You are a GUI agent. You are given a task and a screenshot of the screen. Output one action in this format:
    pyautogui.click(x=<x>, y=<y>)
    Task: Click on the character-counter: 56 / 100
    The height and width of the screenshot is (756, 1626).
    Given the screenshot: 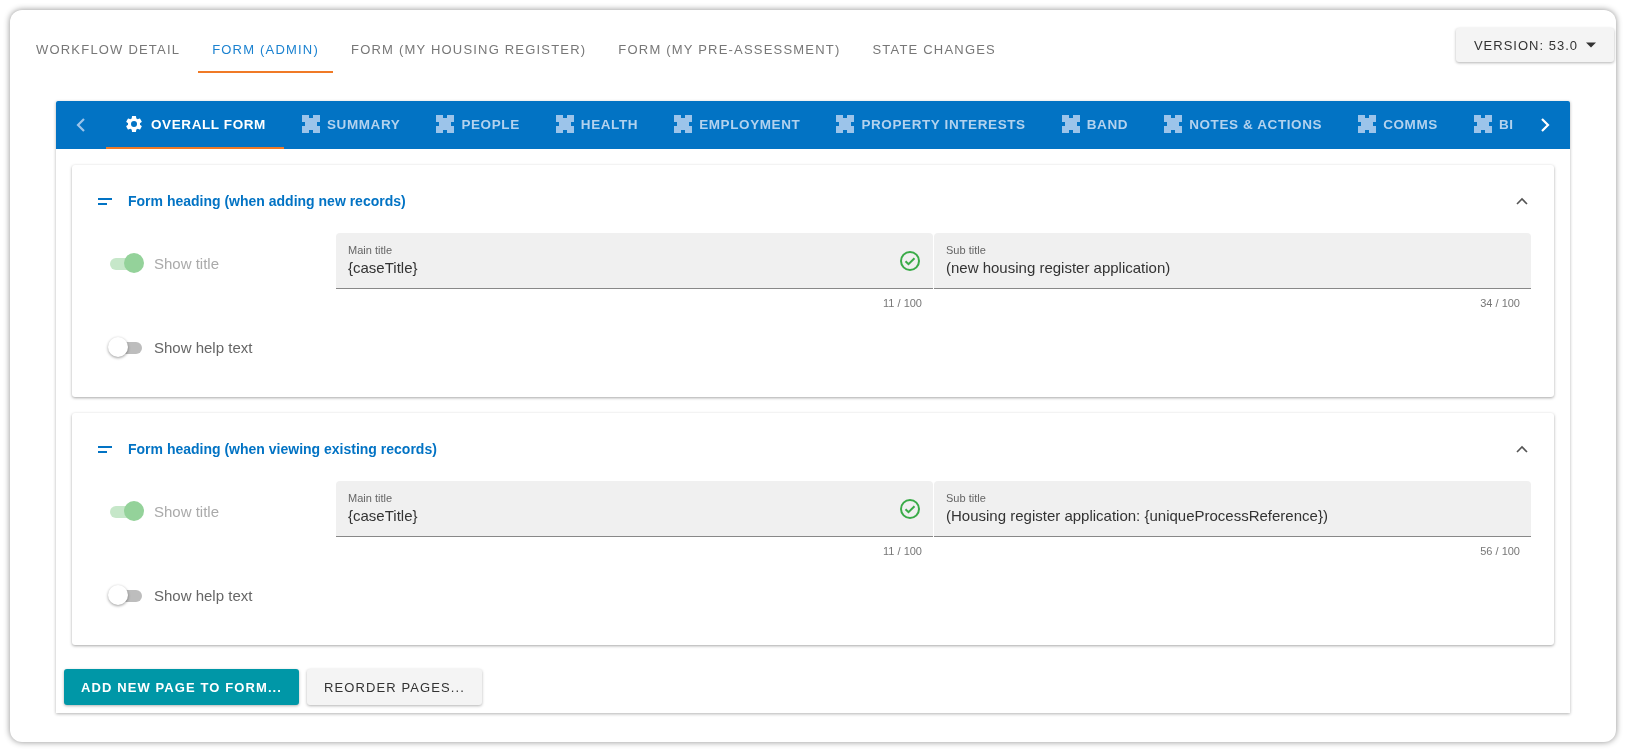 What is the action you would take?
    pyautogui.click(x=1500, y=550)
    